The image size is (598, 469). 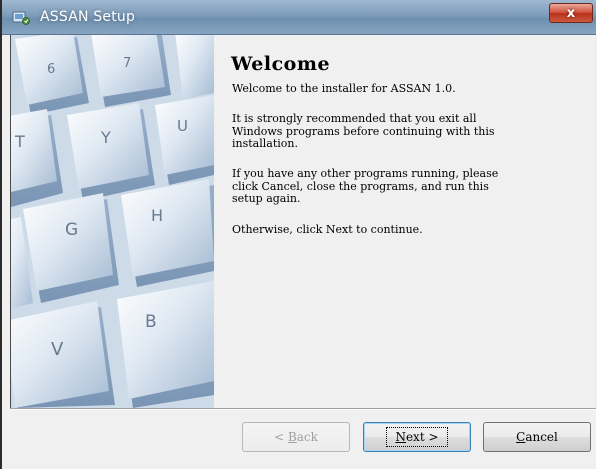 I want to click on installer-app-icon, so click(x=21, y=18).